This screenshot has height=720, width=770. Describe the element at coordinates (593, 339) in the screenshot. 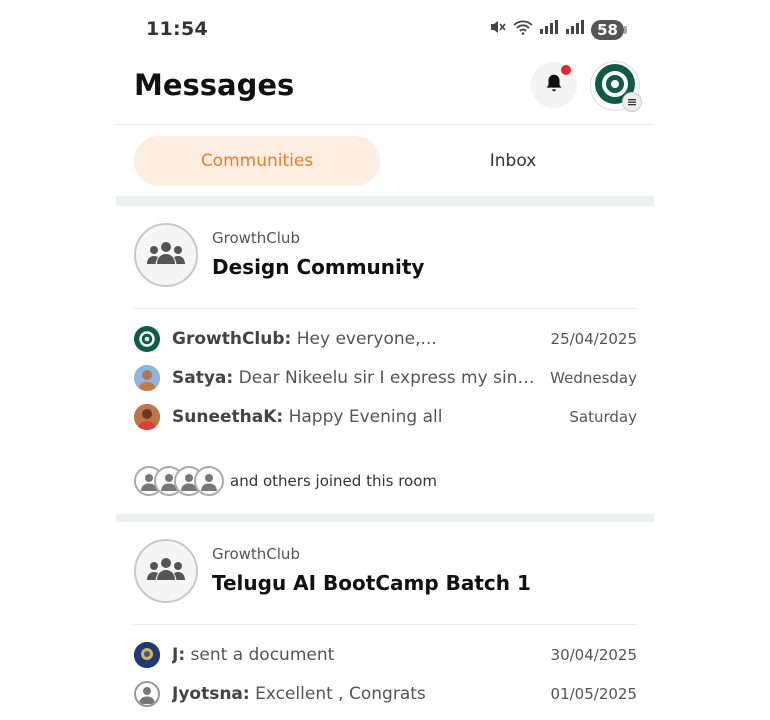

I see `message-date: 25/04/2025` at that location.